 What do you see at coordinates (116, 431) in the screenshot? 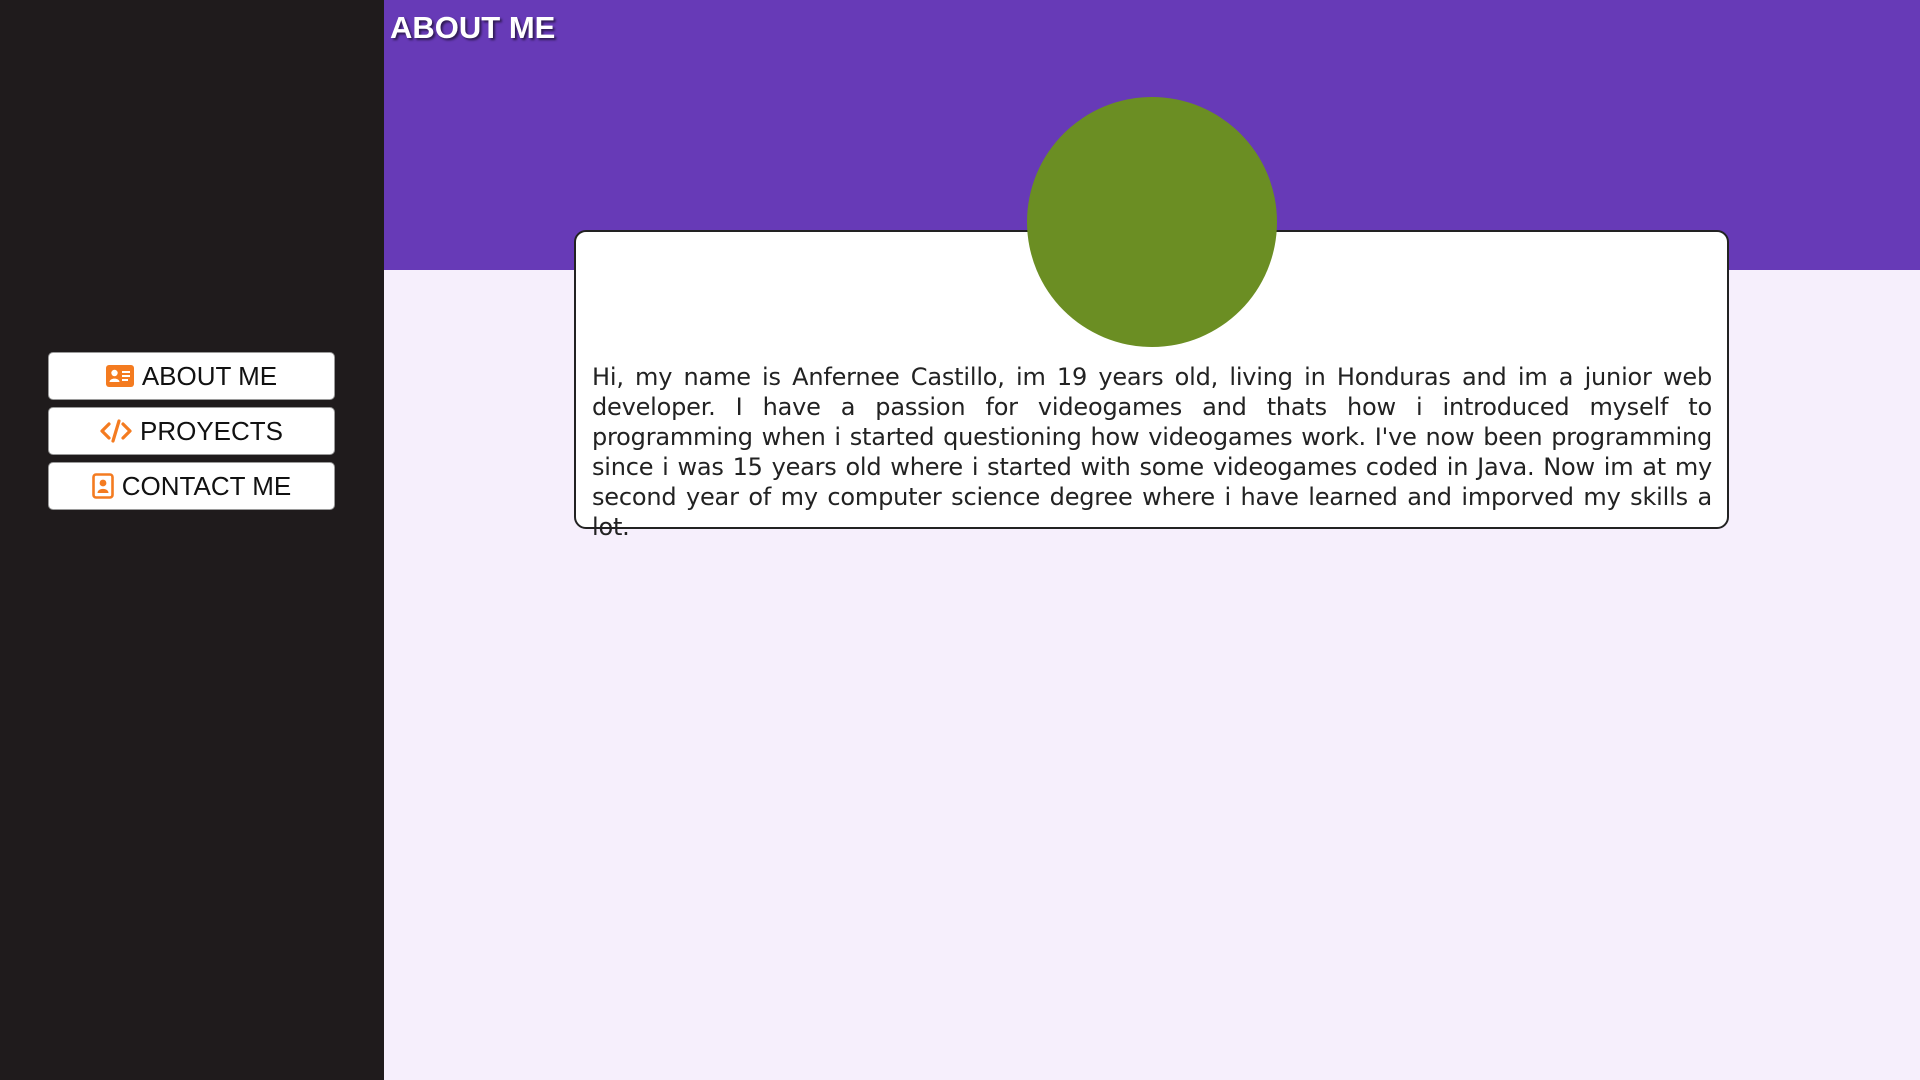
I see `code-icon` at bounding box center [116, 431].